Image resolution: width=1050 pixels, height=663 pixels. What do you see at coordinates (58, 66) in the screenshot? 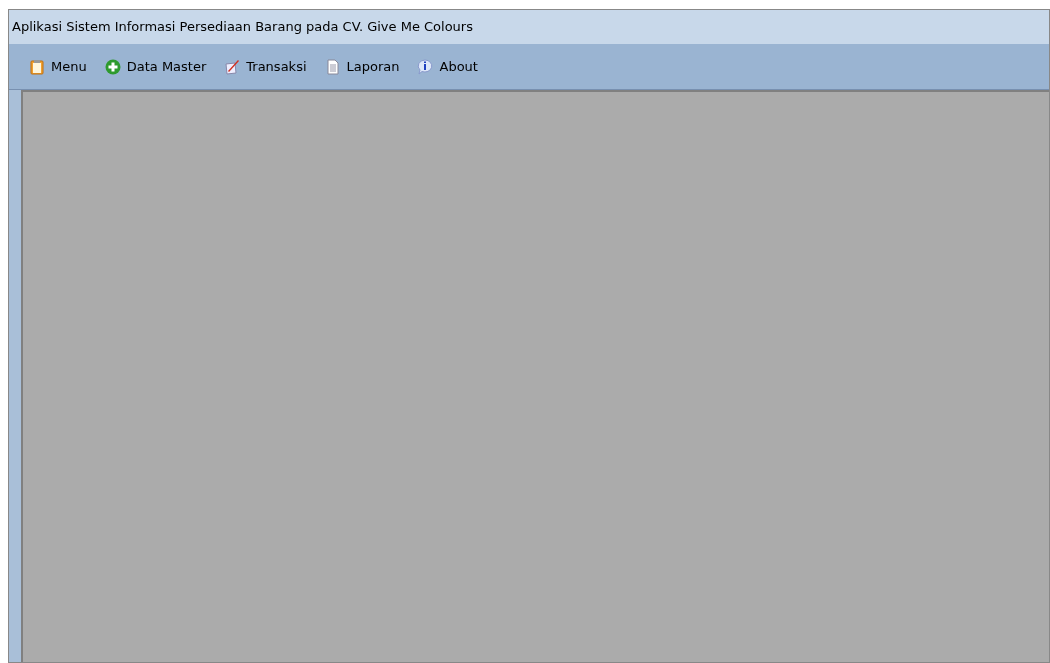
I see `menu-item: Menu` at bounding box center [58, 66].